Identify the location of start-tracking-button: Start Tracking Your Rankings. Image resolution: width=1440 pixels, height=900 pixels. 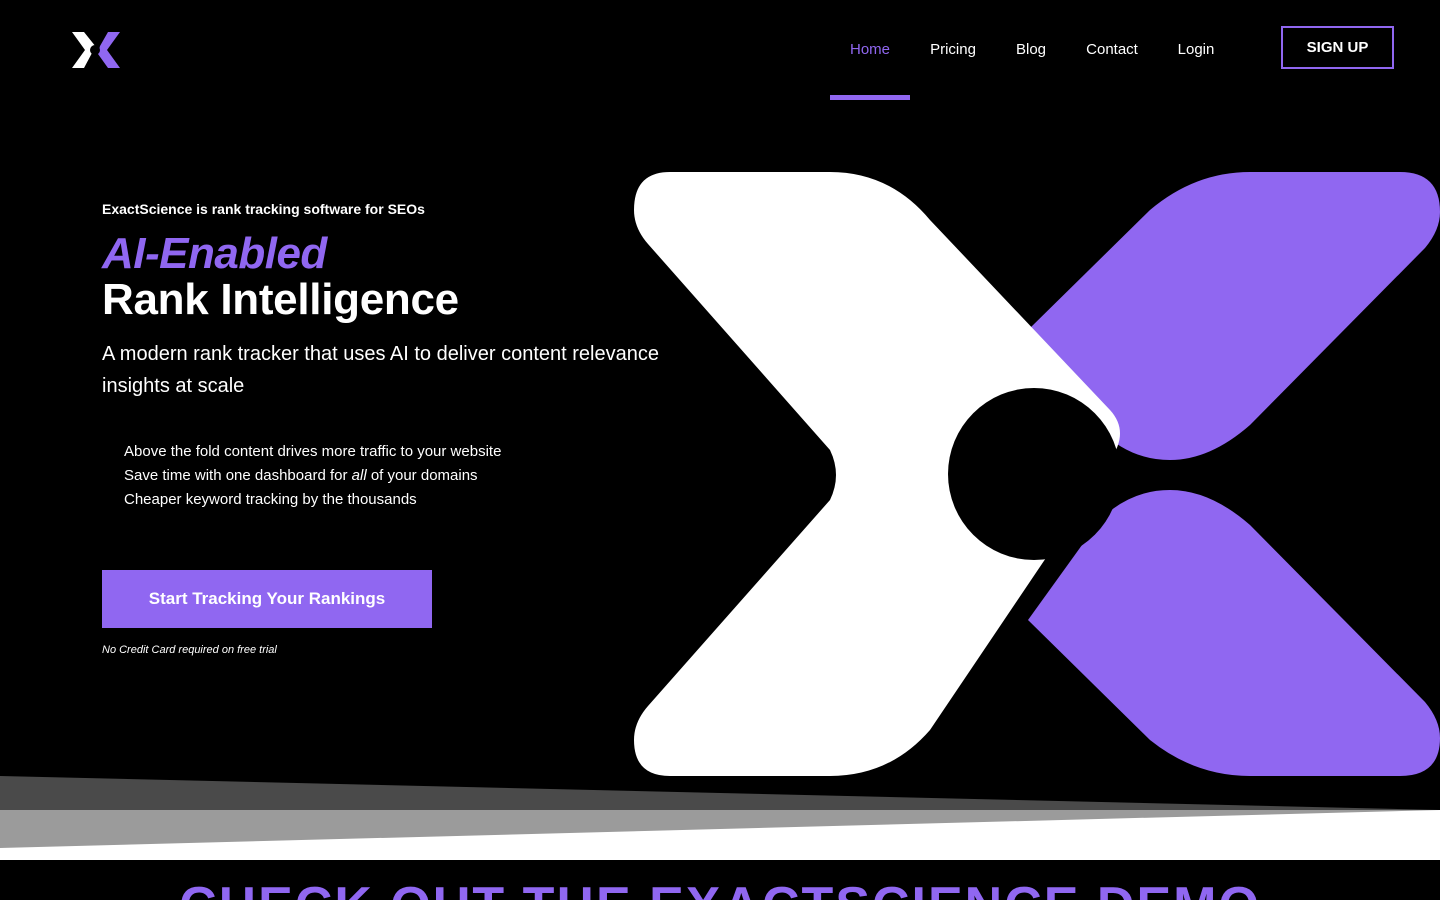
(267, 599).